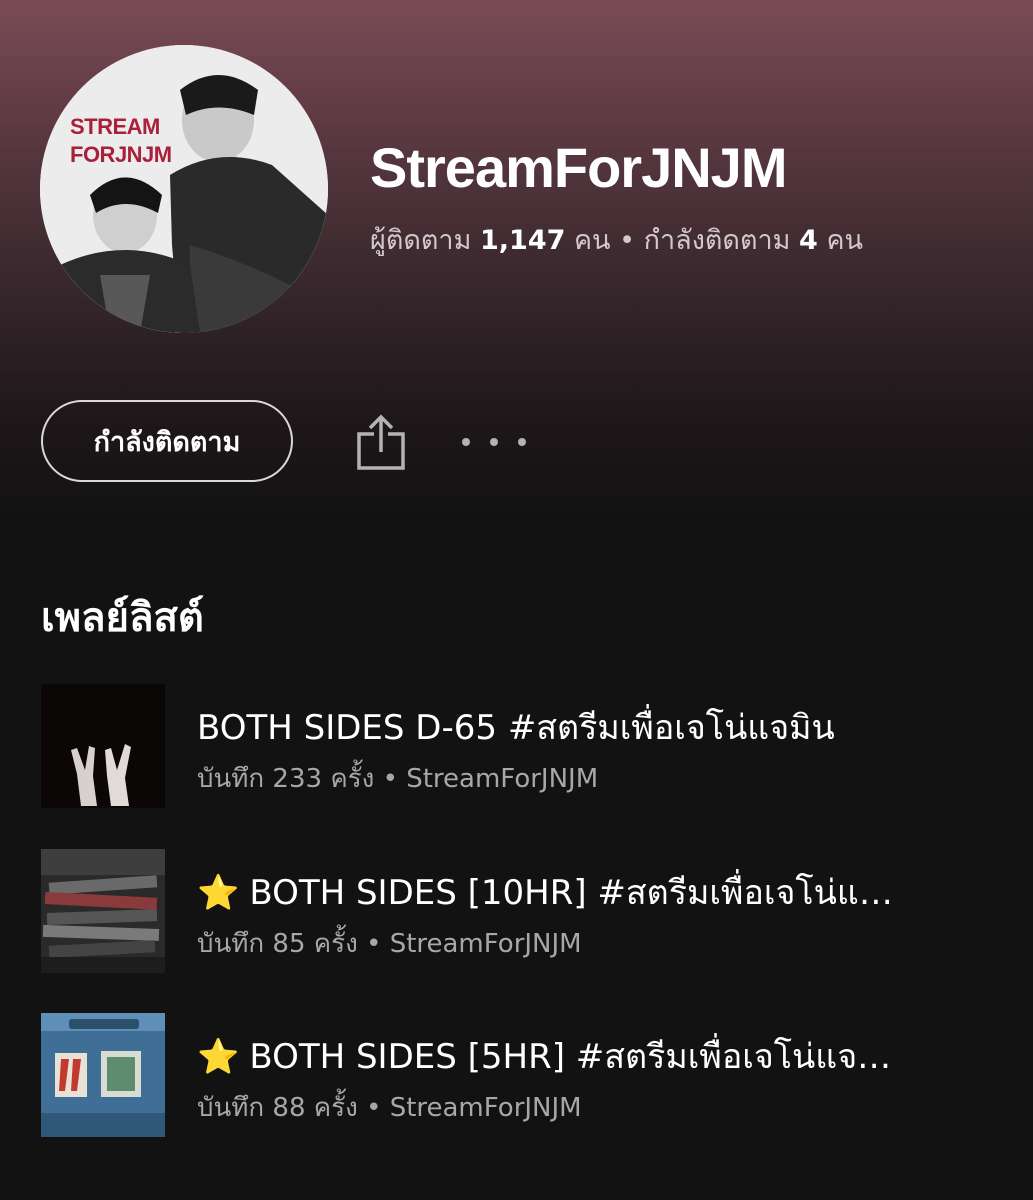 The image size is (1033, 1200). I want to click on profile-stats: ผู้ติดตาม 1,147 คน • กำลังติดตาม 4 คน, so click(616, 239).